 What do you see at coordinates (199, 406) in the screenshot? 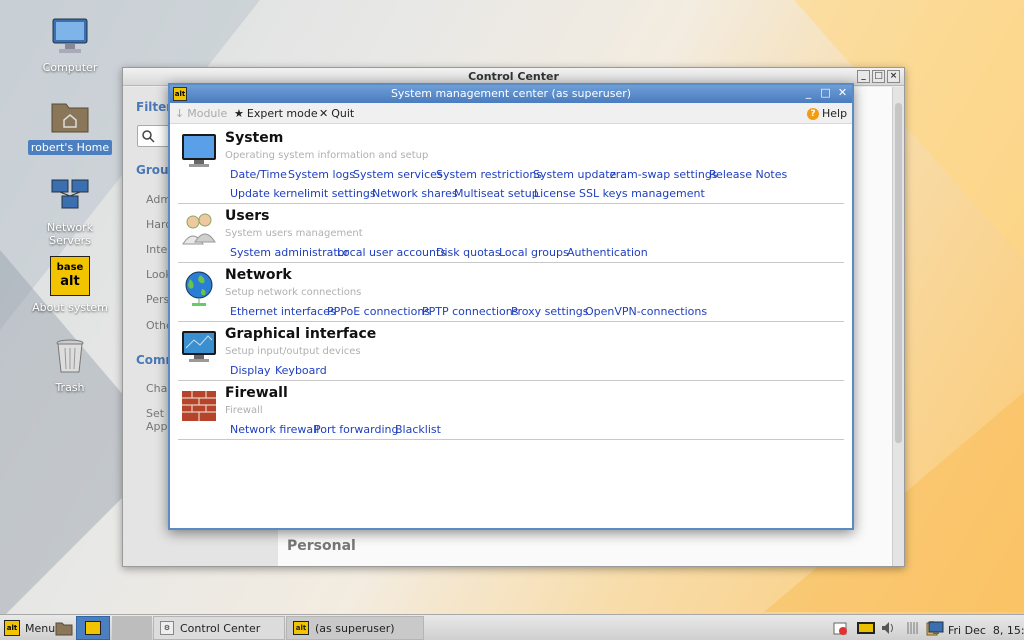
I see `brick-wall-icon` at bounding box center [199, 406].